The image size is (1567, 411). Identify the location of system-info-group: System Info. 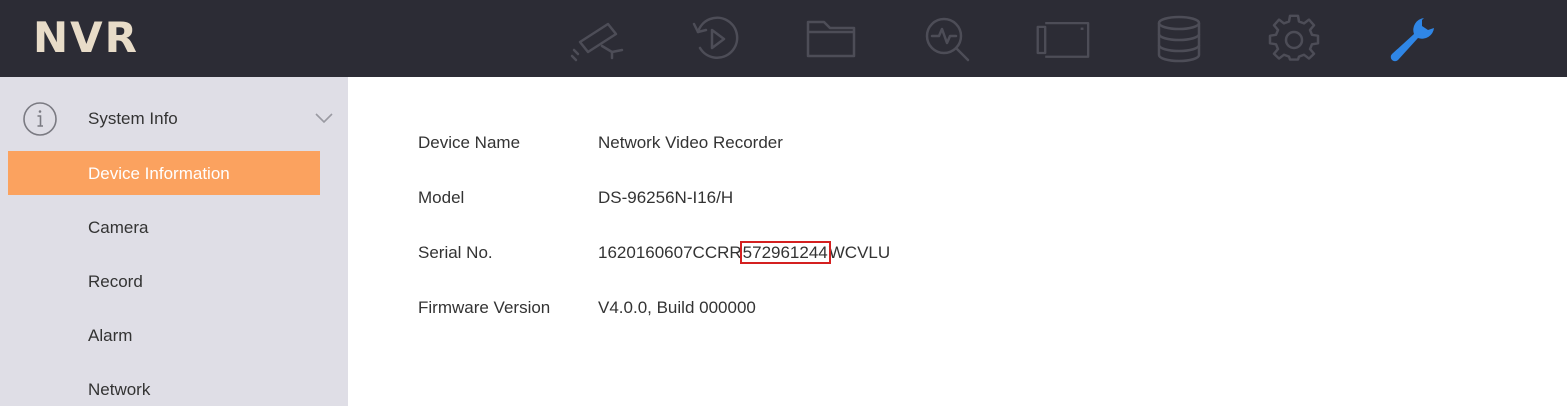
(174, 114).